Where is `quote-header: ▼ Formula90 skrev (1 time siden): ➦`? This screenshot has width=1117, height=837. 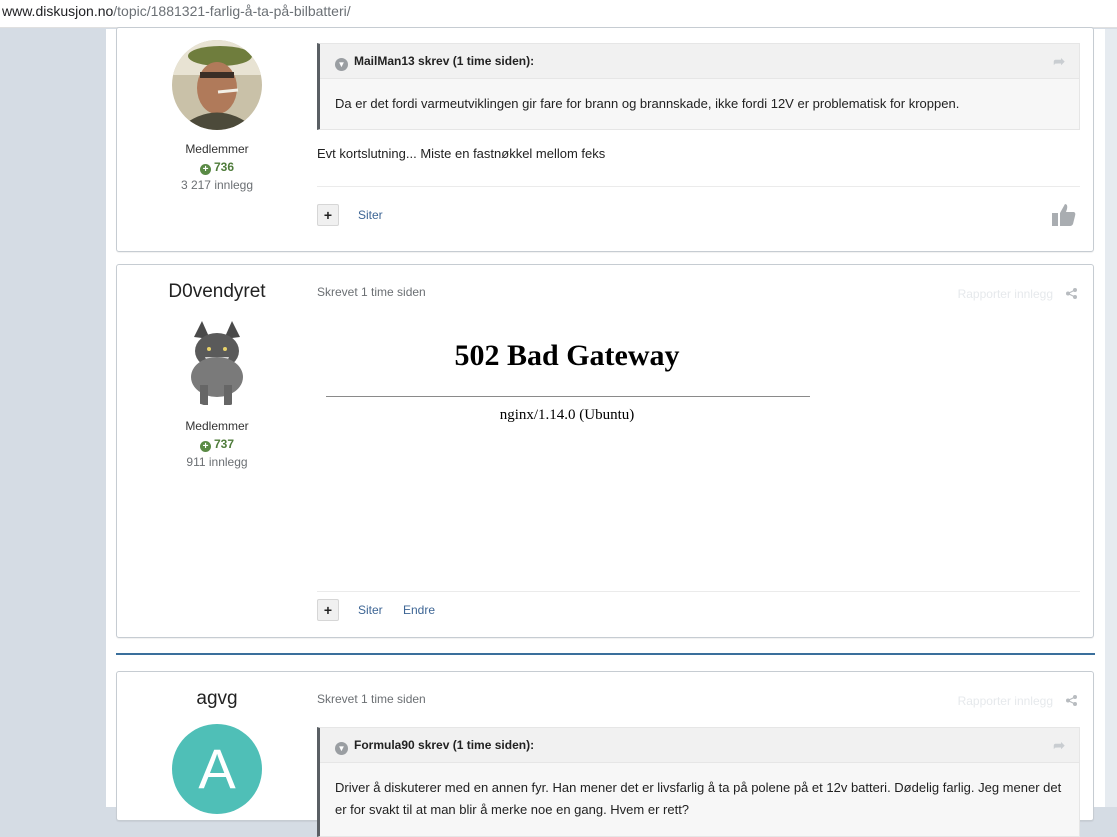 quote-header: ▼ Formula90 skrev (1 time siden): ➦ is located at coordinates (699, 745).